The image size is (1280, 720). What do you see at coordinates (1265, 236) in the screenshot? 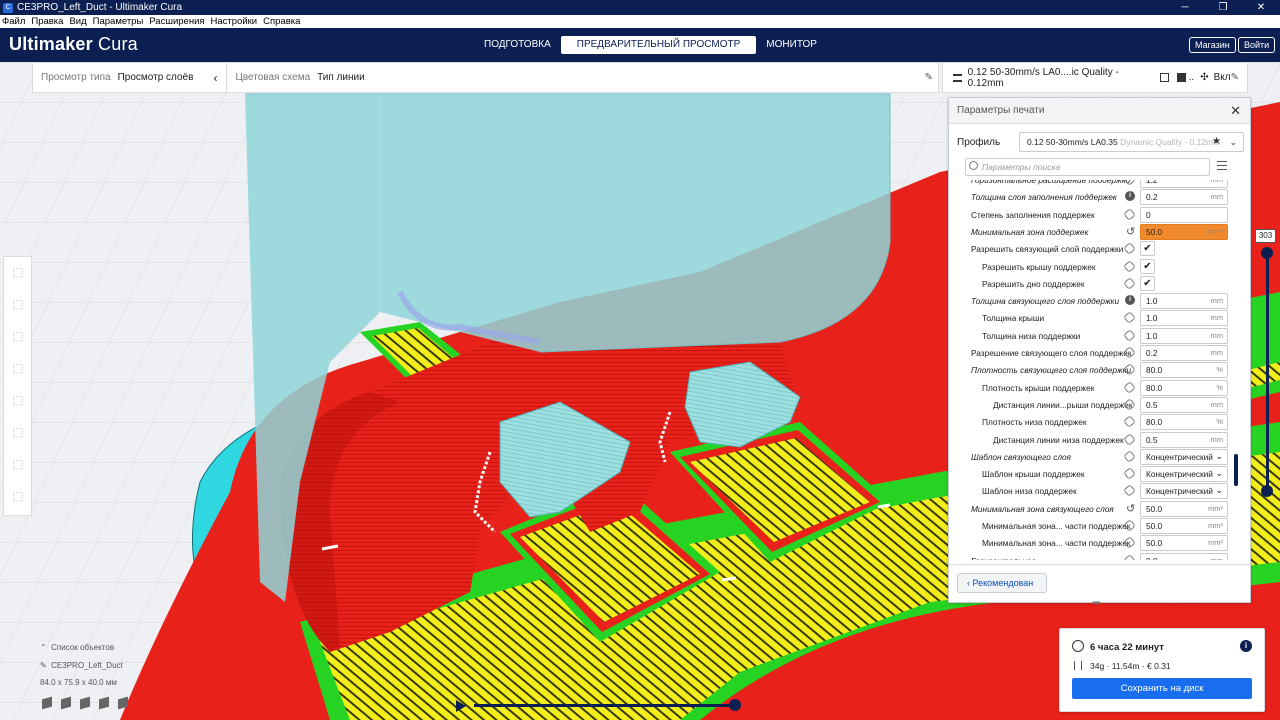
I see `layer-number-field: 303` at bounding box center [1265, 236].